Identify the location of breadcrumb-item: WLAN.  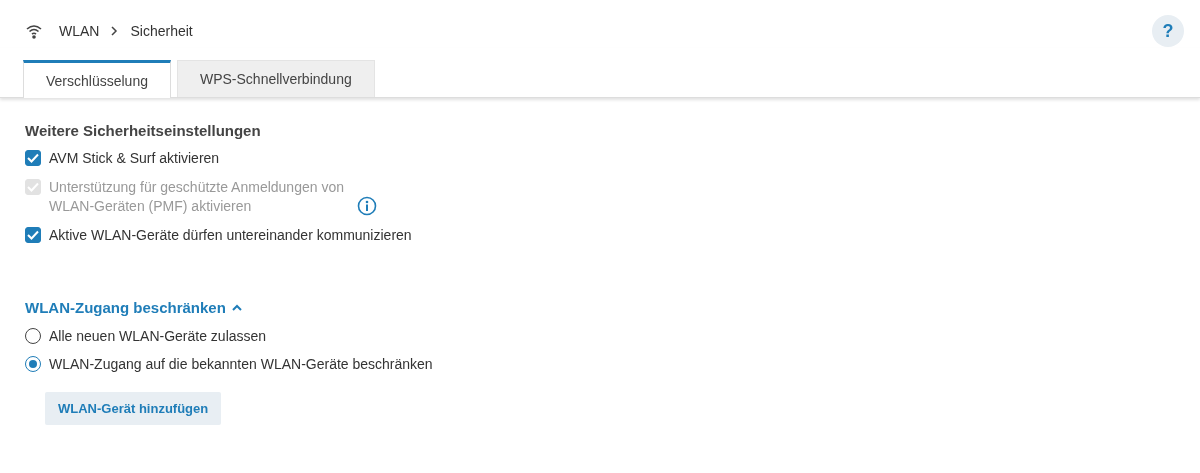
(79, 31).